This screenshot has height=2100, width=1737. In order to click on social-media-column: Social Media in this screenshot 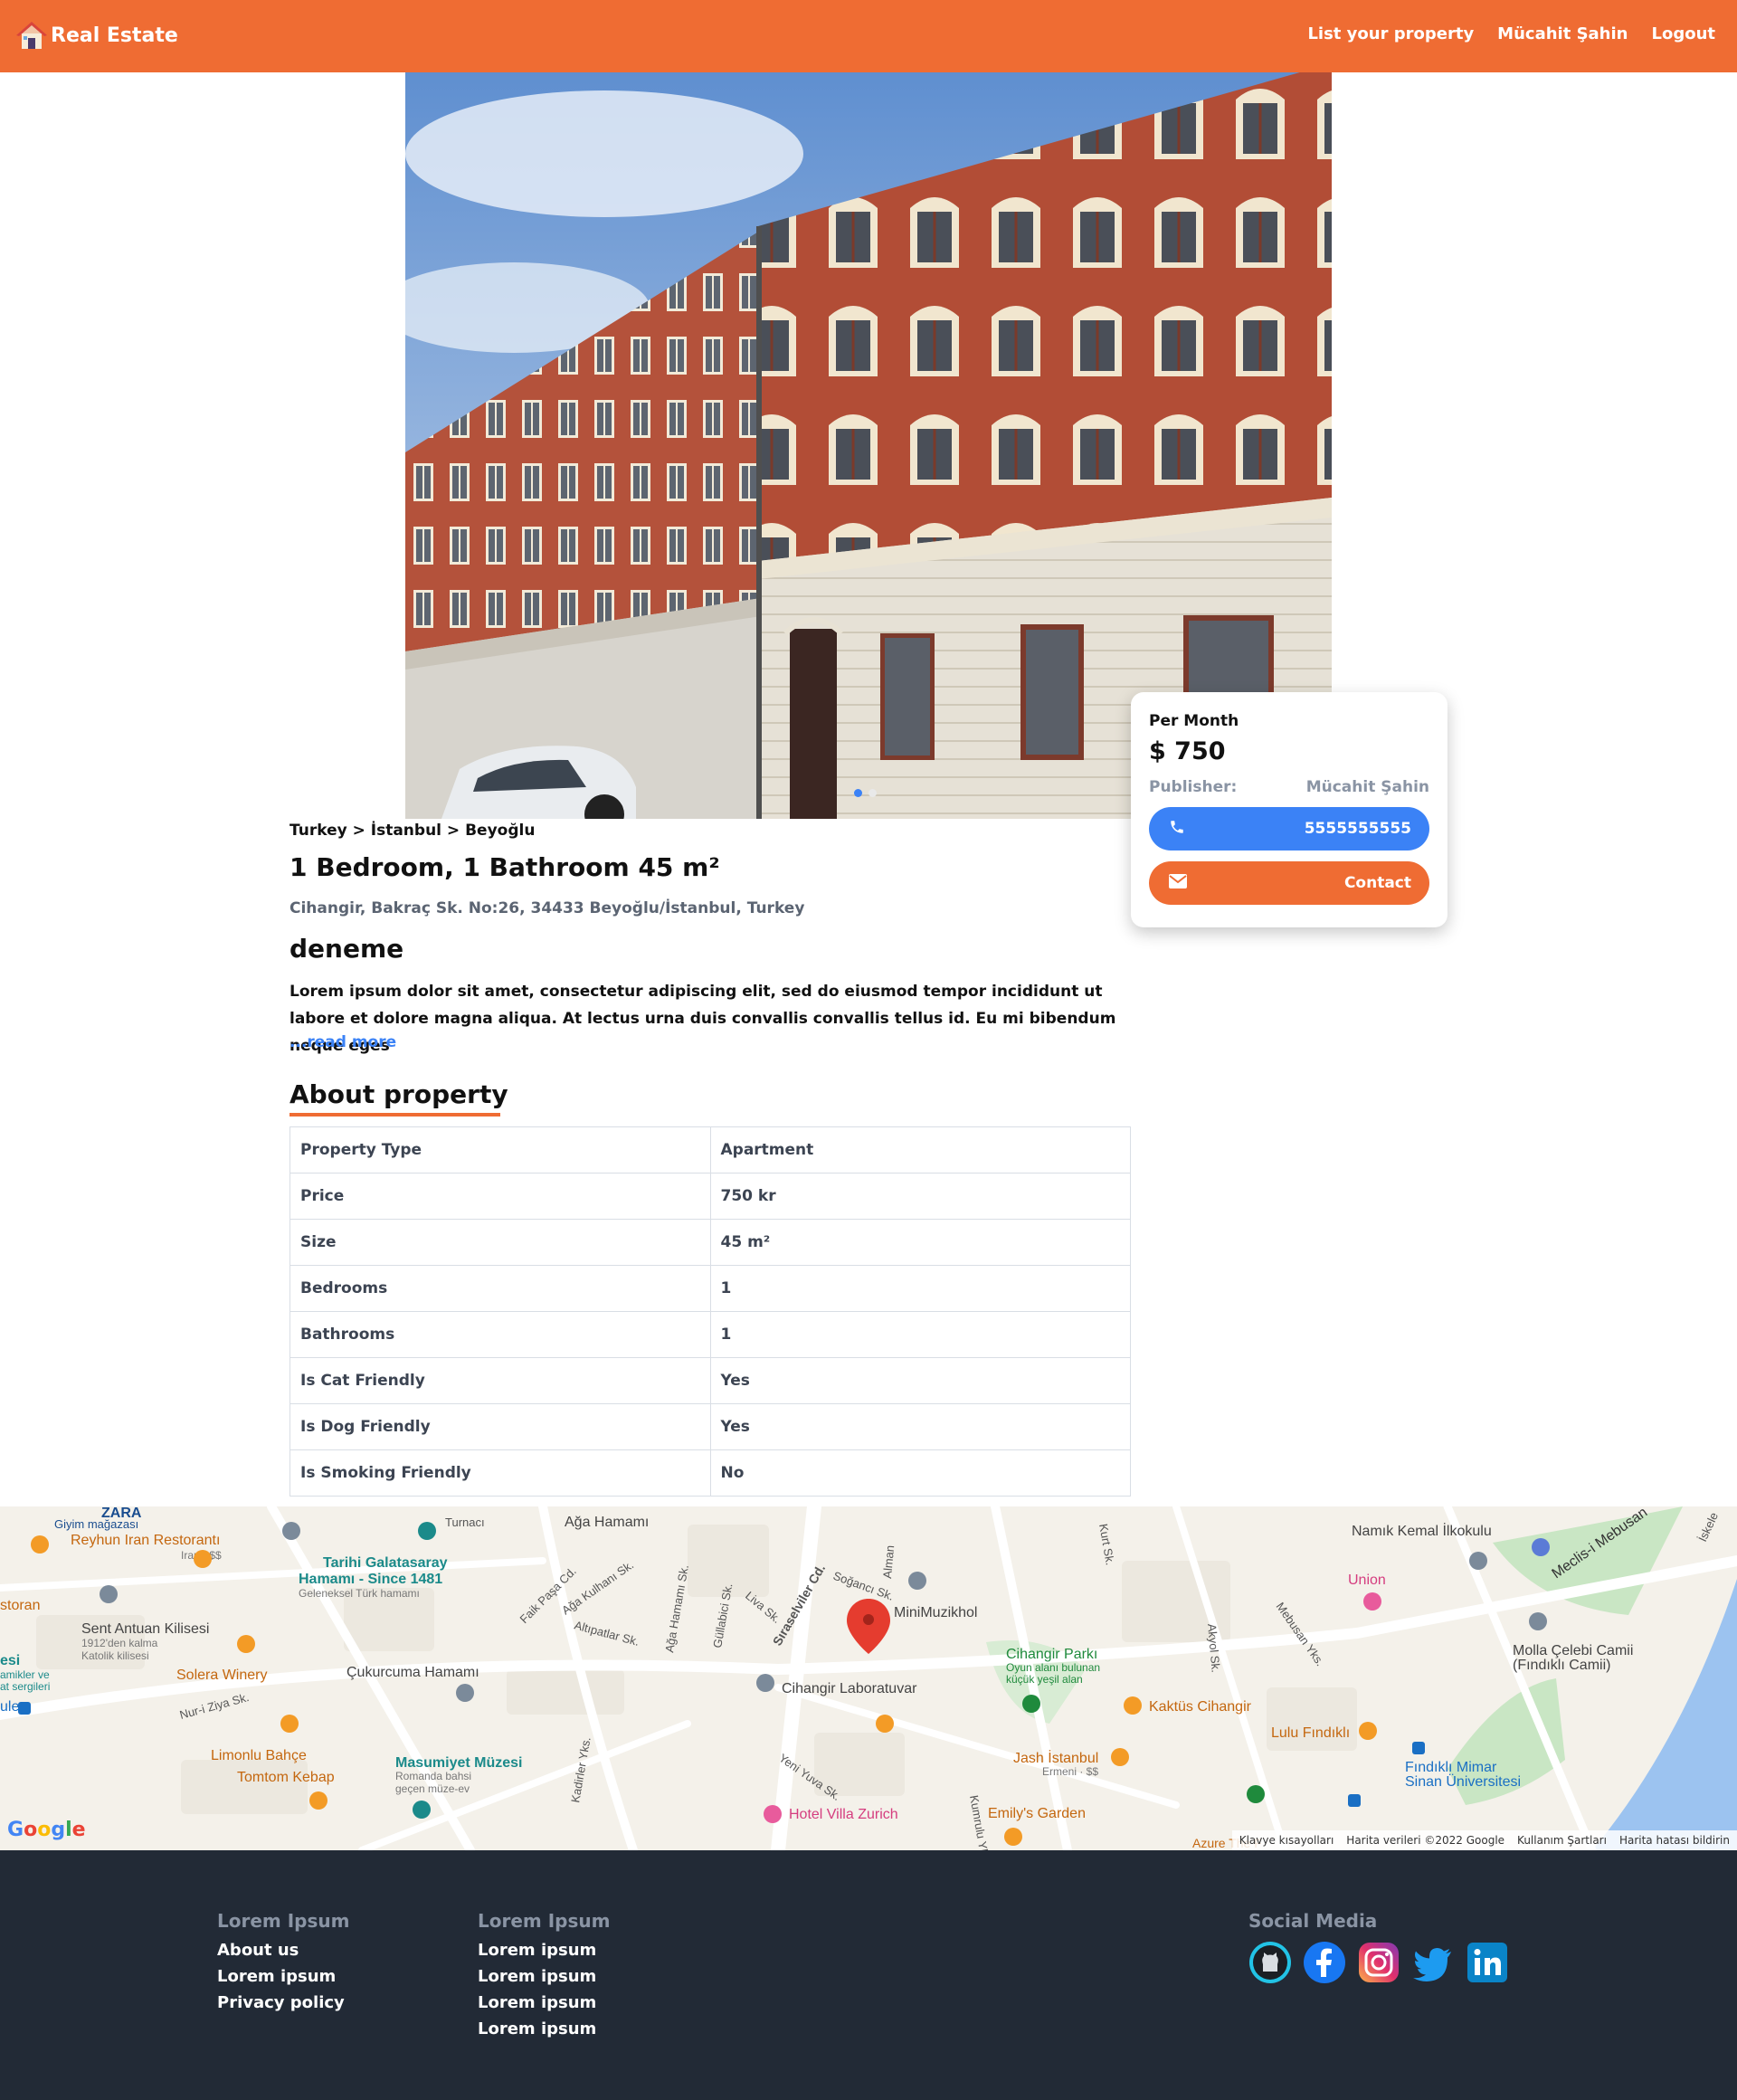, I will do `click(1378, 1947)`.